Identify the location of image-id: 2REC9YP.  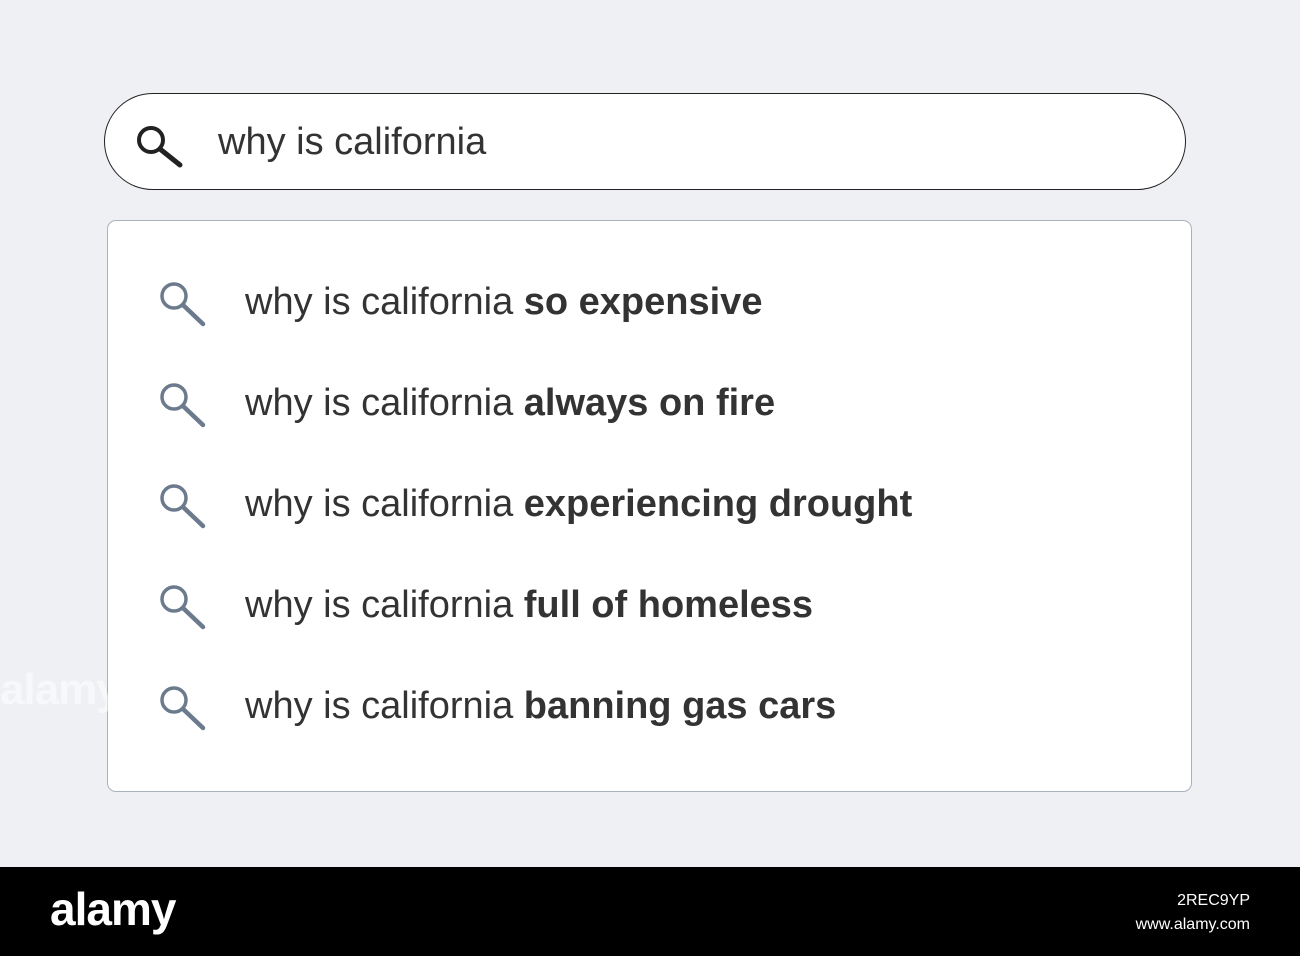
(1213, 900).